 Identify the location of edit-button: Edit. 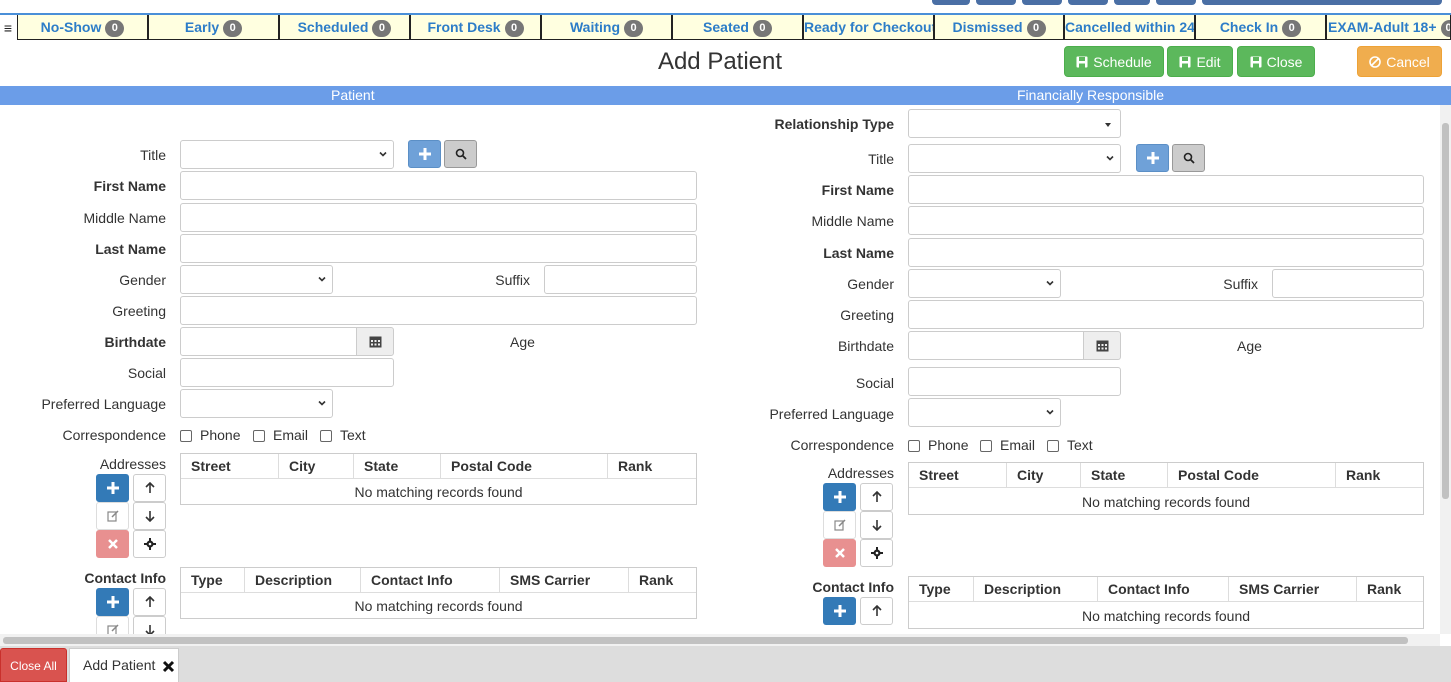
(1200, 61).